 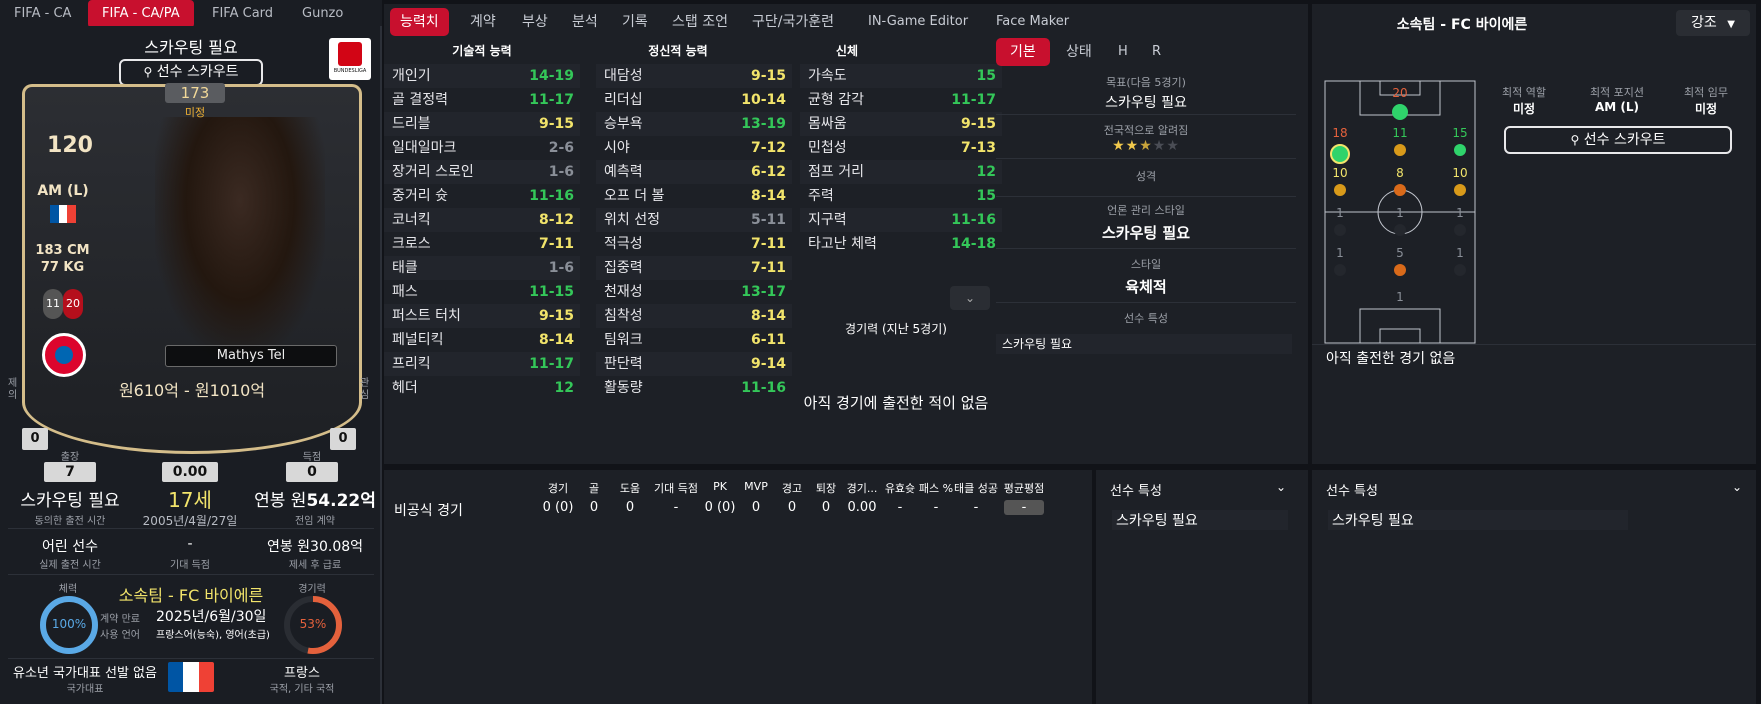 I want to click on tab-attributes: 능력치, so click(x=419, y=22).